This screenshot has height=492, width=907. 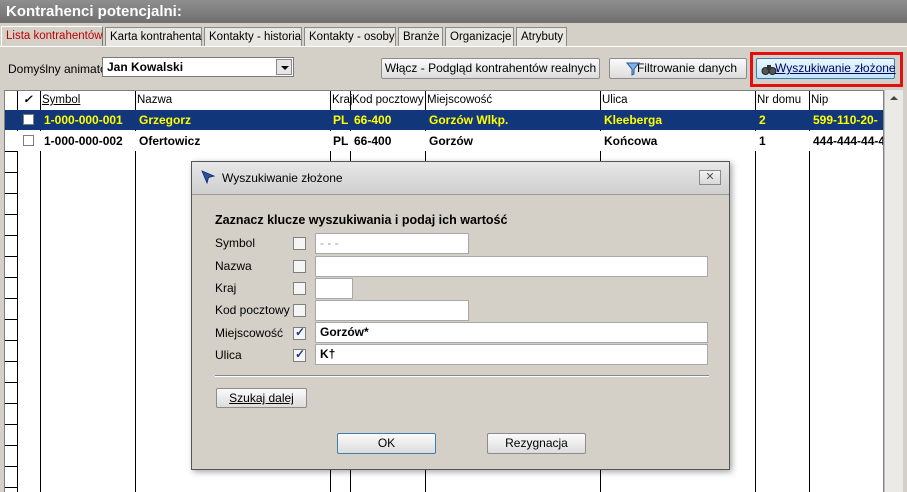 What do you see at coordinates (460, 178) in the screenshot?
I see `dialog-titlebar: Wyszukiwanie złożone ✕` at bounding box center [460, 178].